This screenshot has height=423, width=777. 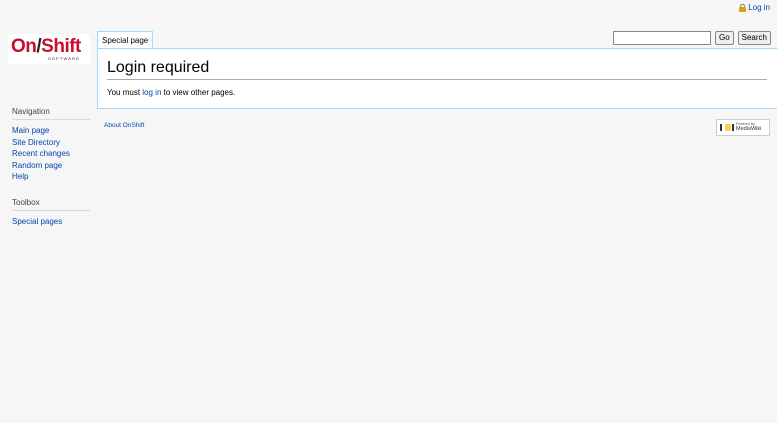 What do you see at coordinates (727, 127) in the screenshot?
I see `mediawiki-icon` at bounding box center [727, 127].